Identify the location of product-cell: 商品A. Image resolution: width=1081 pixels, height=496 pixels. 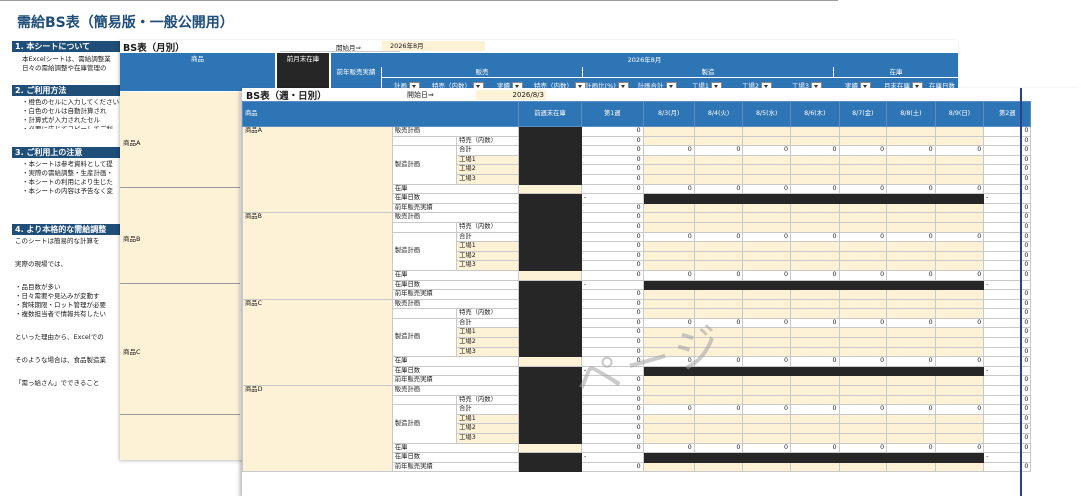
(317, 169).